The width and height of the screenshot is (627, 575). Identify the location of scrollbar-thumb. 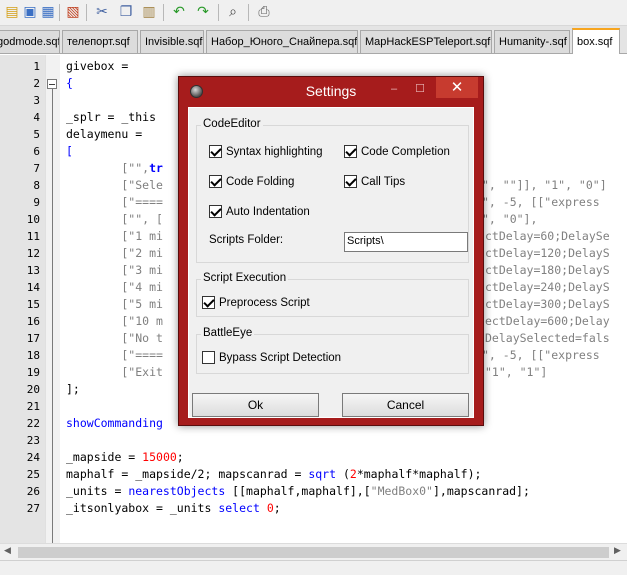
(313, 552).